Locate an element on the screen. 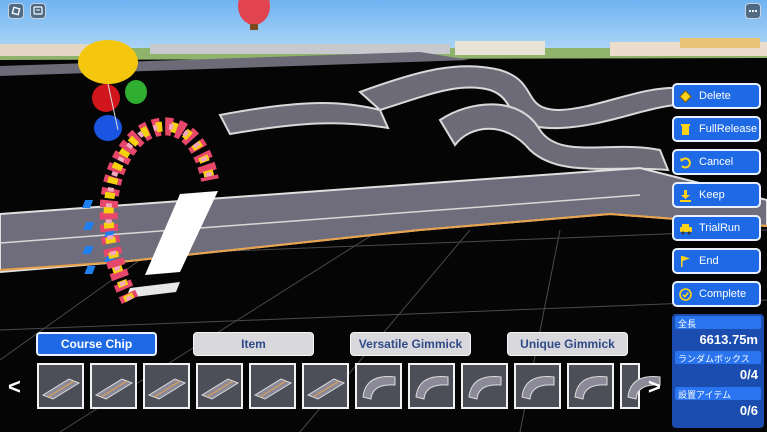  placed-items-value: 0/6 is located at coordinates (748, 410).